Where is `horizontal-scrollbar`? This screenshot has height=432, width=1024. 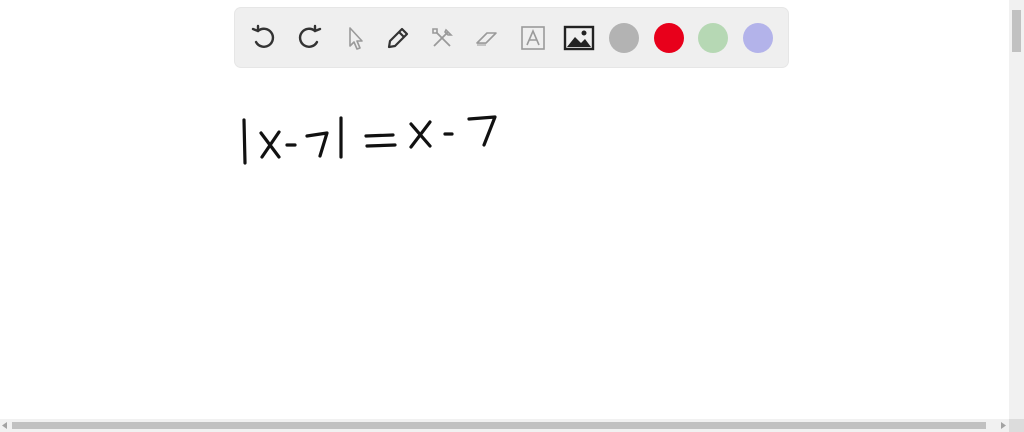
horizontal-scrollbar is located at coordinates (504, 425).